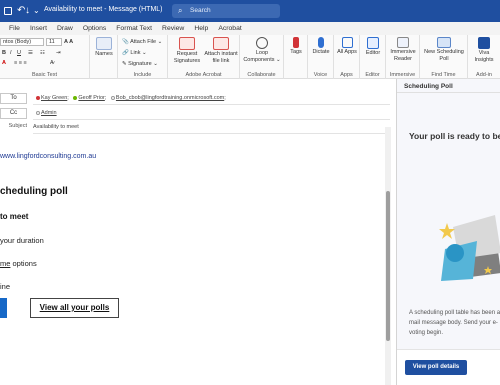  I want to click on basic-text-label: Basic Text, so click(44, 75).